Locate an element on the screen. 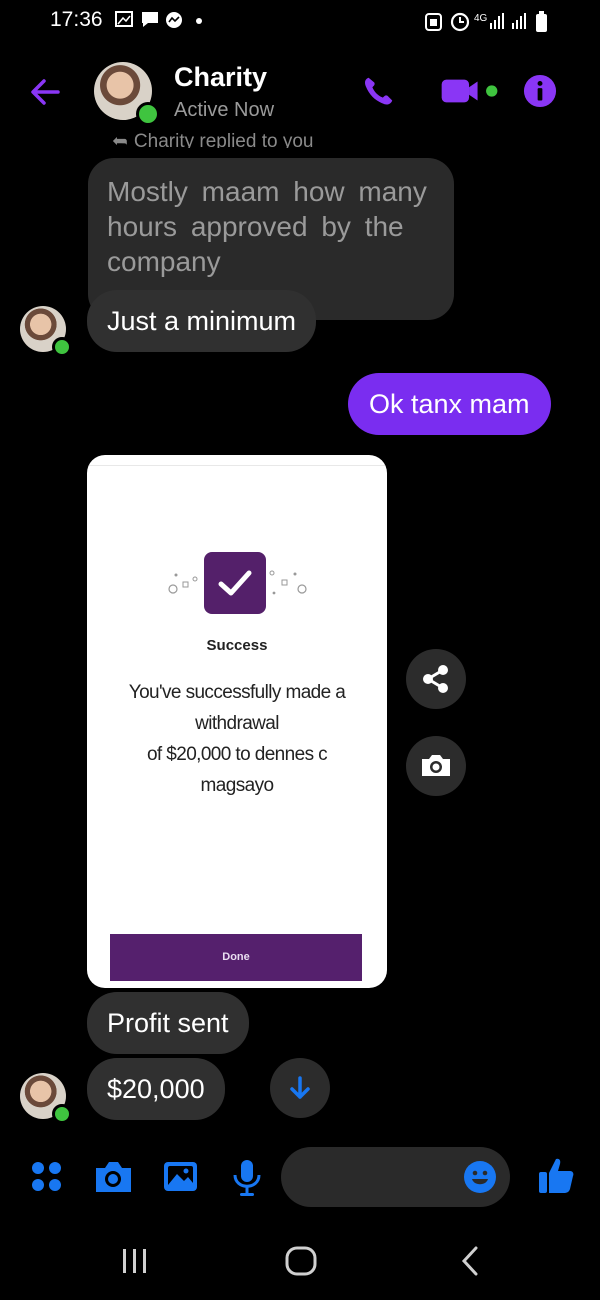 This screenshot has width=600, height=1300. incoming-message: $20,000 is located at coordinates (156, 1089).